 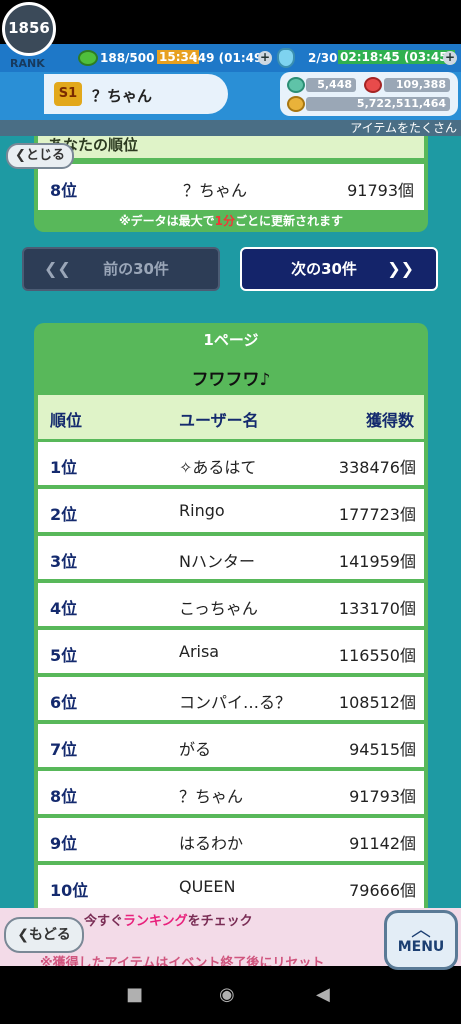 What do you see at coordinates (64, 796) in the screenshot?
I see `row-rank: 8位` at bounding box center [64, 796].